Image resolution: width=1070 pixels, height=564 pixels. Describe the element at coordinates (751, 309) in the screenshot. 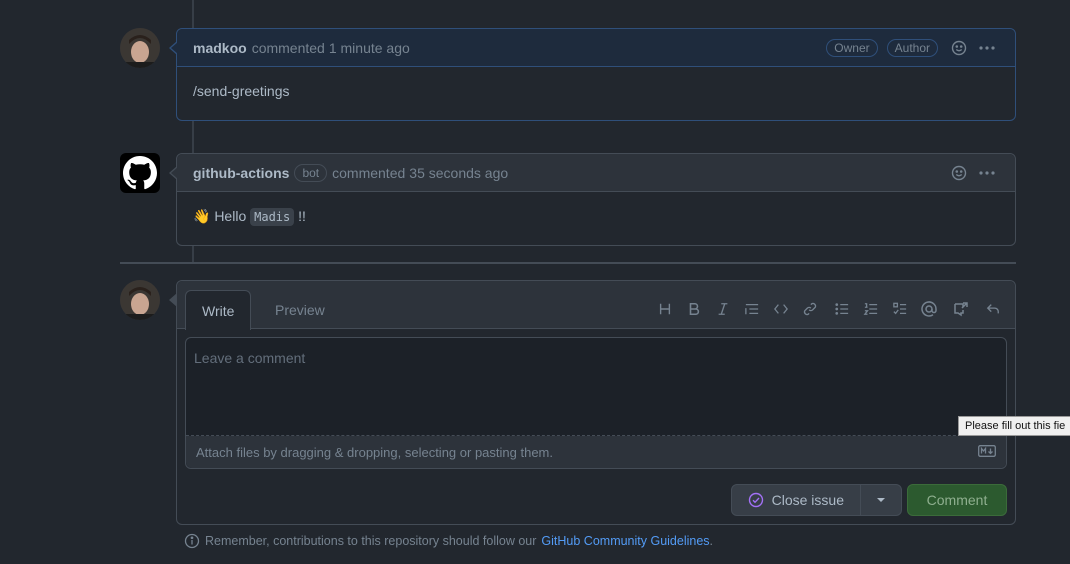

I see `quote-icon` at that location.